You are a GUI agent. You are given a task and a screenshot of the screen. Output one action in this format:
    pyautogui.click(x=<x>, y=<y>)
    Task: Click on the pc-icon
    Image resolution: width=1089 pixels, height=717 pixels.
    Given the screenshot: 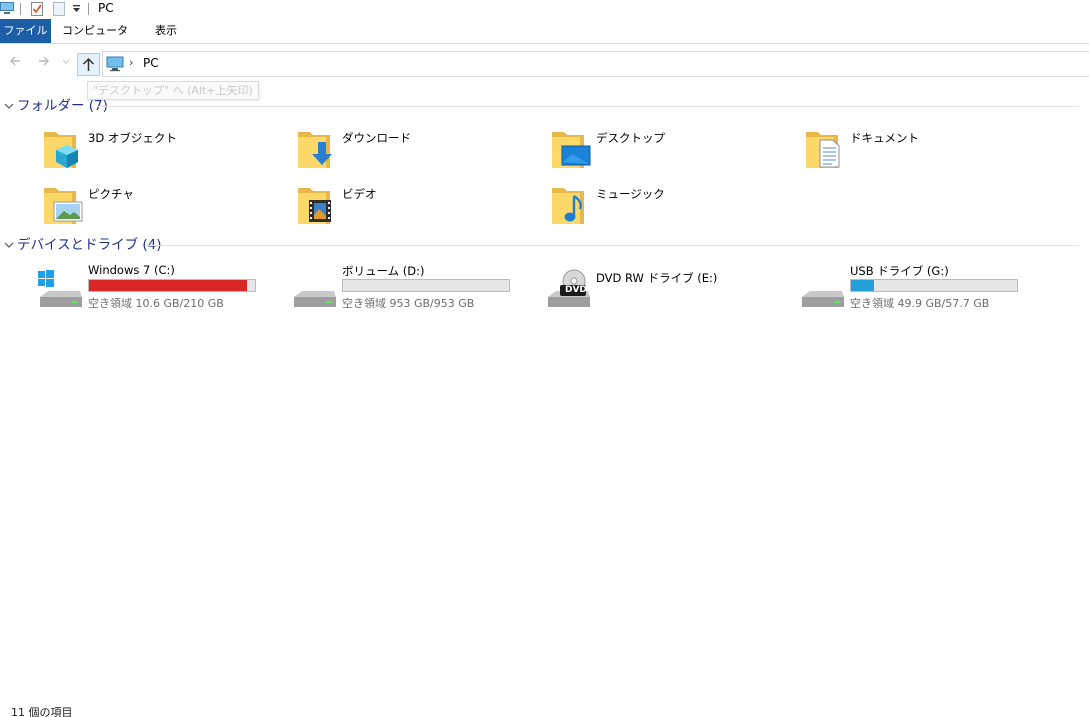 What is the action you would take?
    pyautogui.click(x=115, y=65)
    